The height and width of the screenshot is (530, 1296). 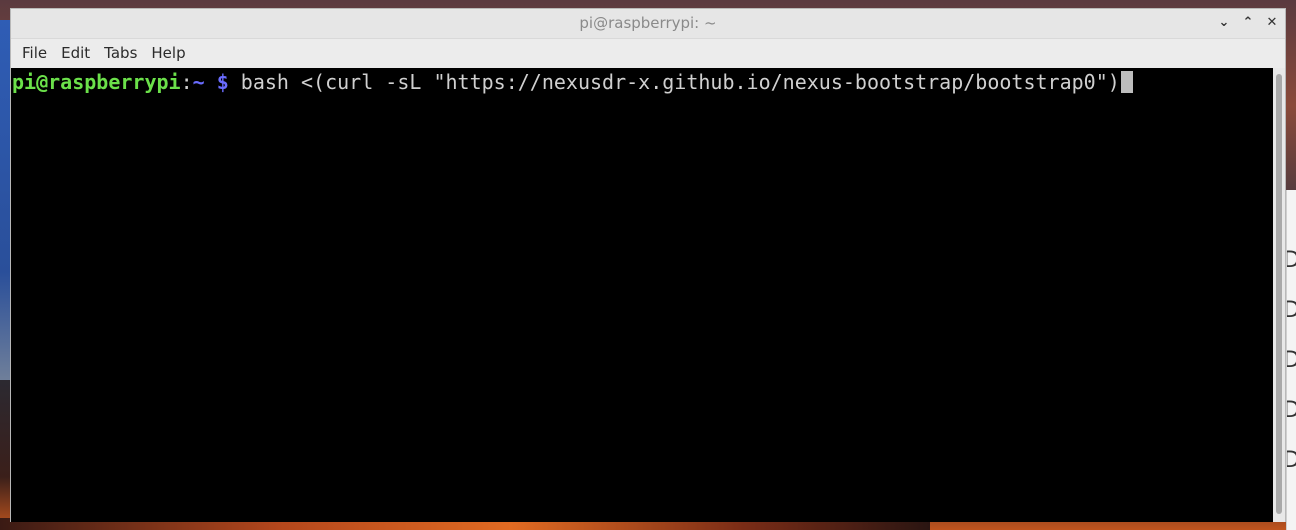 I want to click on window-title: pi@raspberrypi: ~, so click(x=648, y=23).